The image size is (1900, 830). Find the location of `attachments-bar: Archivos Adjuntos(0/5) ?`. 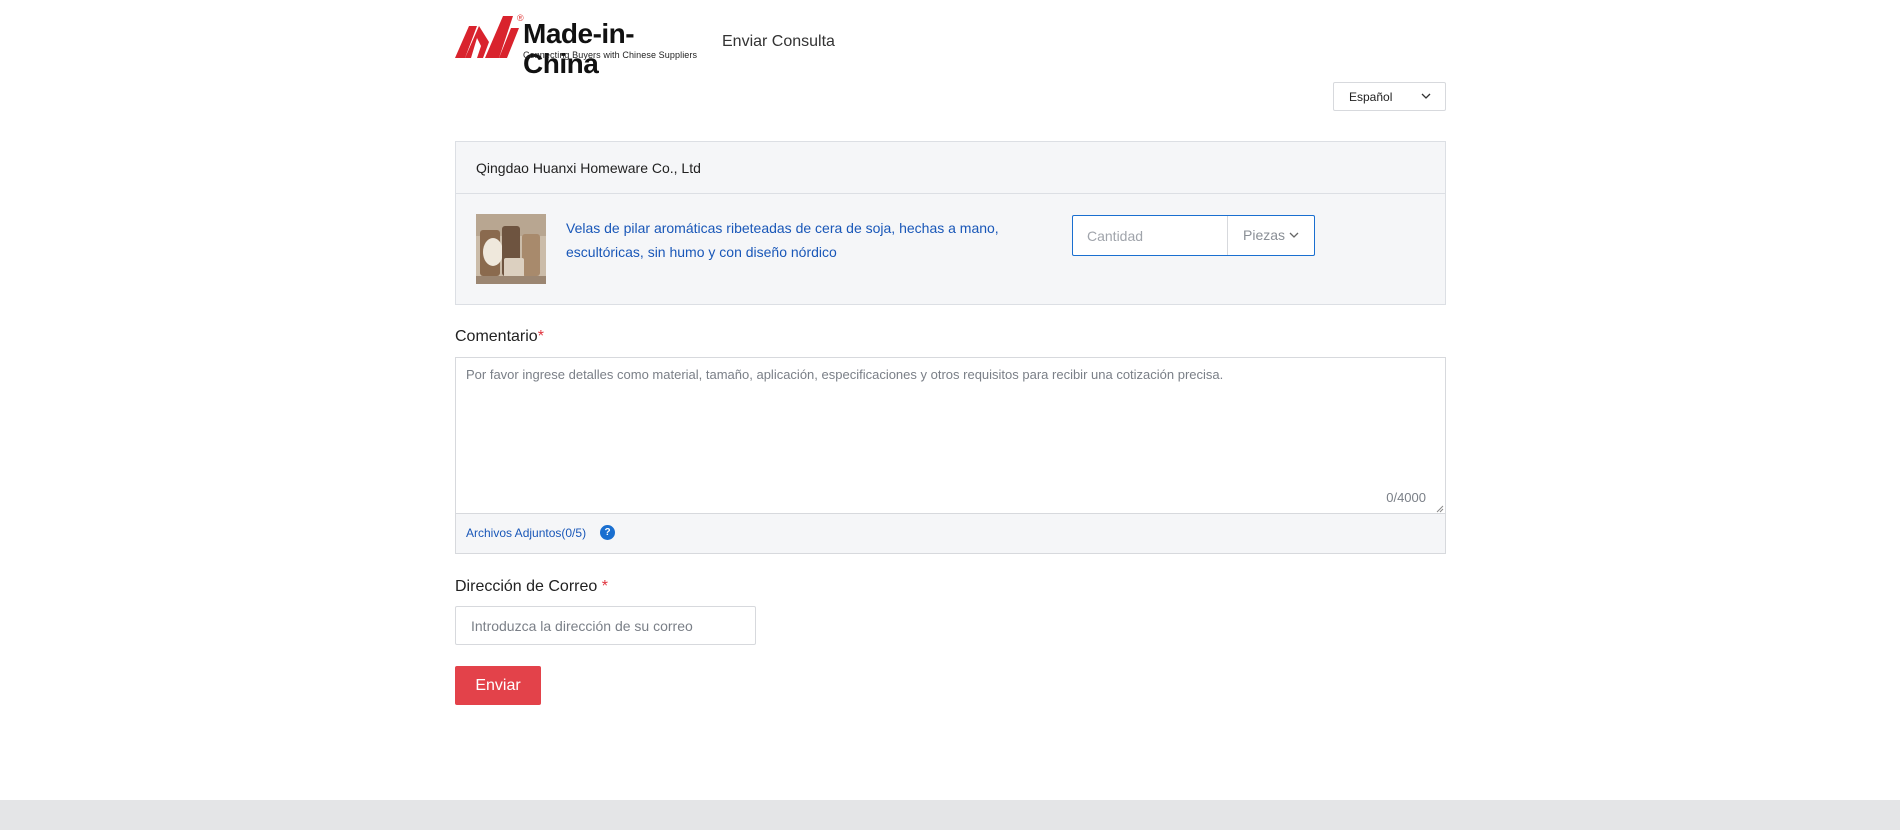

attachments-bar: Archivos Adjuntos(0/5) ? is located at coordinates (950, 533).